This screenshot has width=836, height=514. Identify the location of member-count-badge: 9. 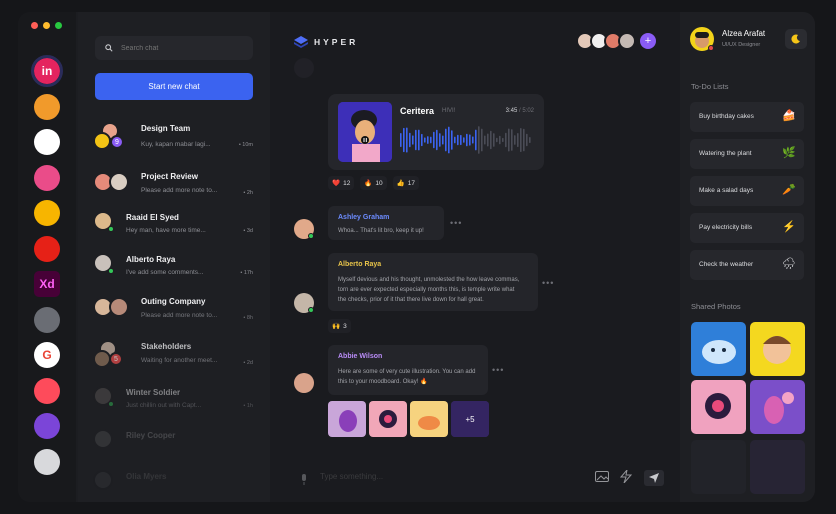
(117, 142).